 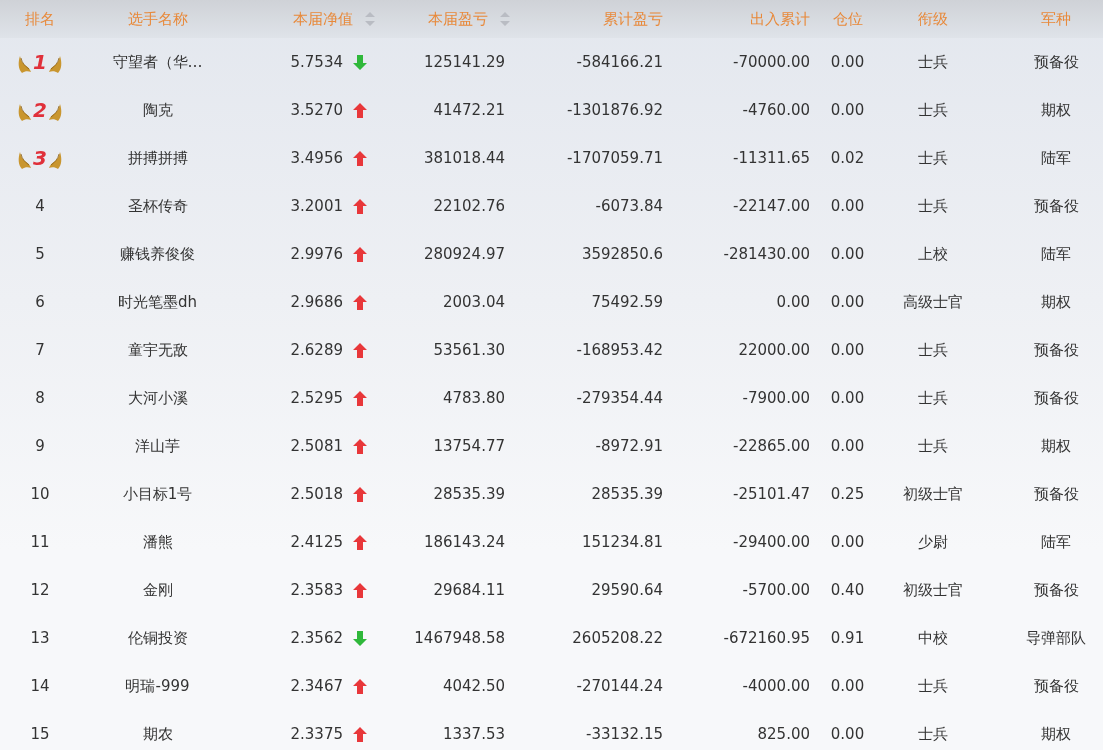 What do you see at coordinates (847, 590) in the screenshot?
I see `table-cell: 0.40` at bounding box center [847, 590].